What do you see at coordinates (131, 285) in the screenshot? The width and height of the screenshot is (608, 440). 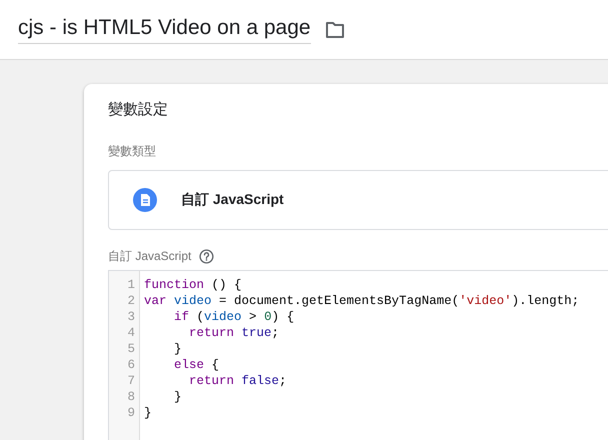 I see `line-number: 1` at bounding box center [131, 285].